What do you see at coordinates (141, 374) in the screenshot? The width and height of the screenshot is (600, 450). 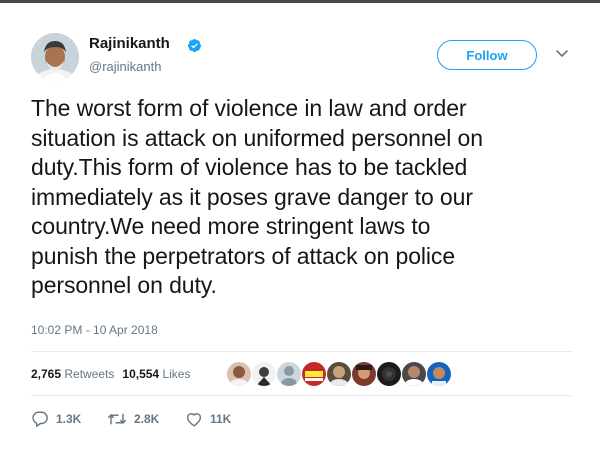 I see `likes-count: 10,554` at bounding box center [141, 374].